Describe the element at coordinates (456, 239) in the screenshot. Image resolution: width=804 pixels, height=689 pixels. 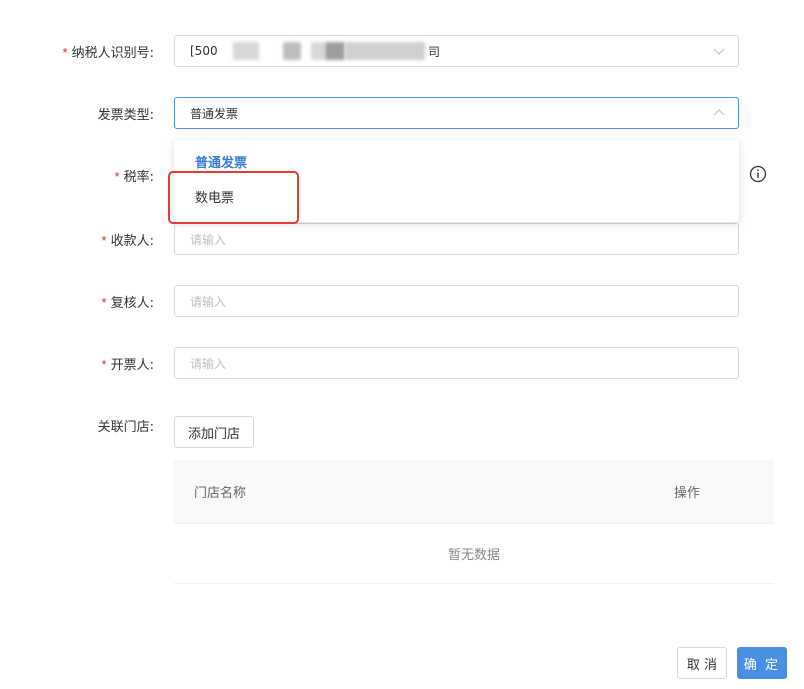
I see `payee-input: 请输入` at that location.